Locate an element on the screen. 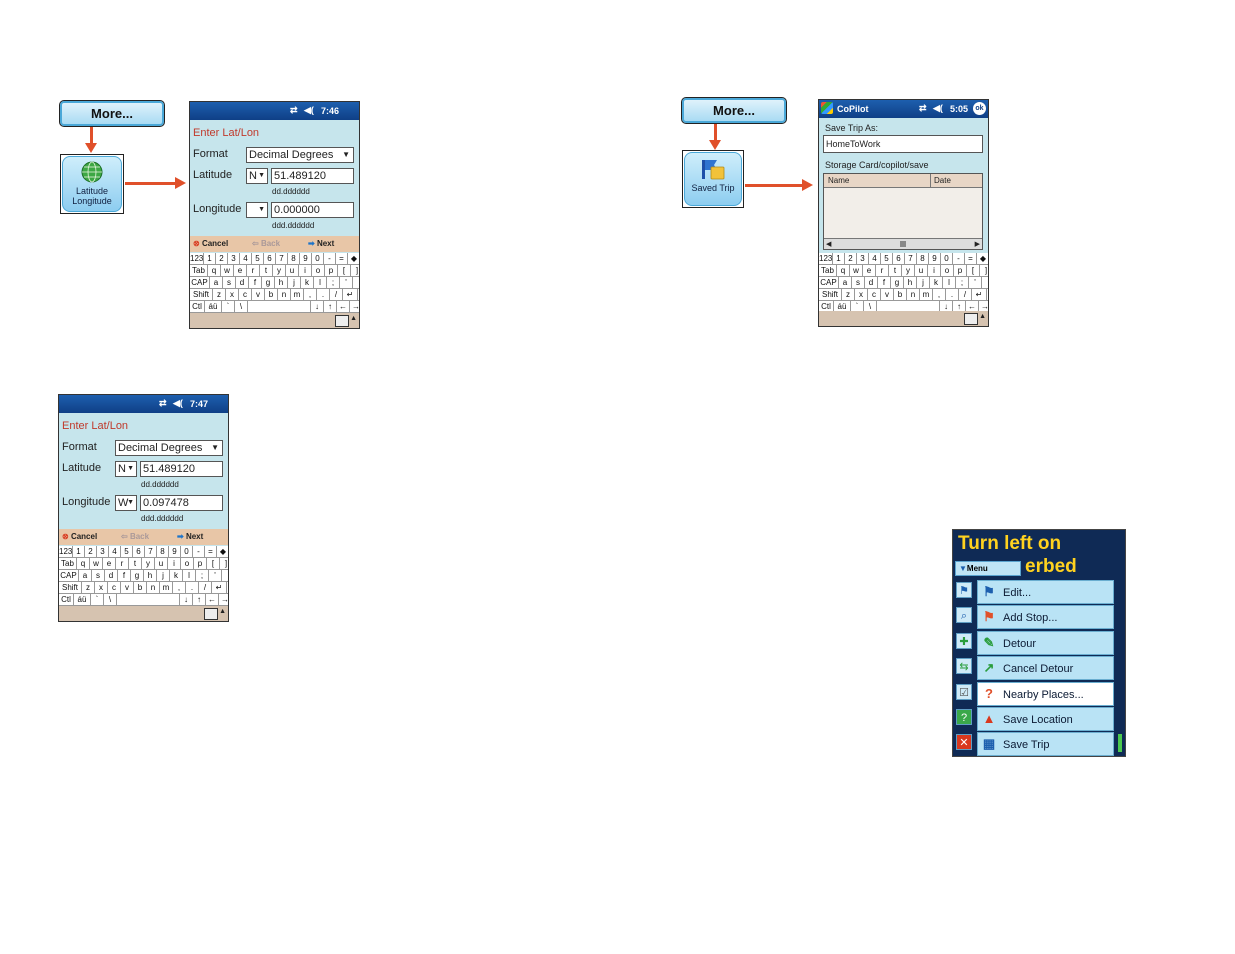 This screenshot has height=954, width=1235. side-toolbar-icon: ✚ is located at coordinates (964, 640).